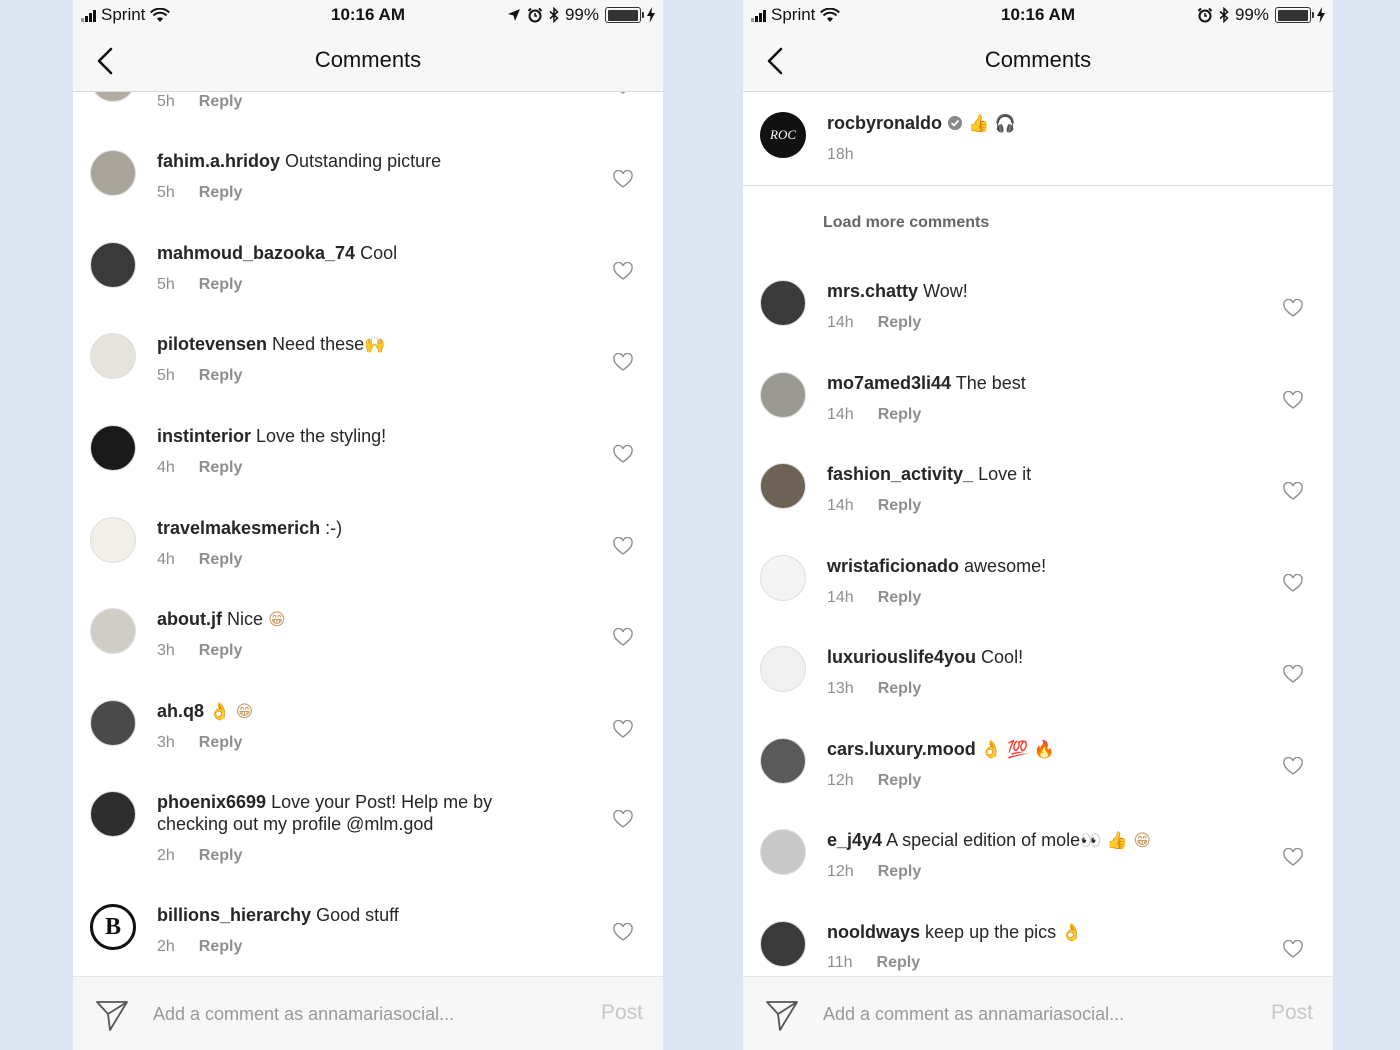 This screenshot has width=1400, height=1050. Describe the element at coordinates (990, 383) in the screenshot. I see `comment-body: The best` at that location.